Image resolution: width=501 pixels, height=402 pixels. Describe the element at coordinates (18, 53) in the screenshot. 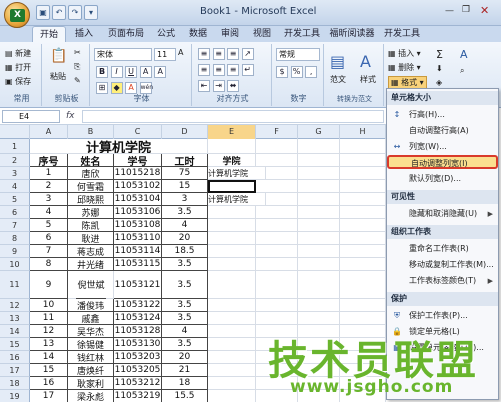

I see `new-button: ▤ 新建` at that location.